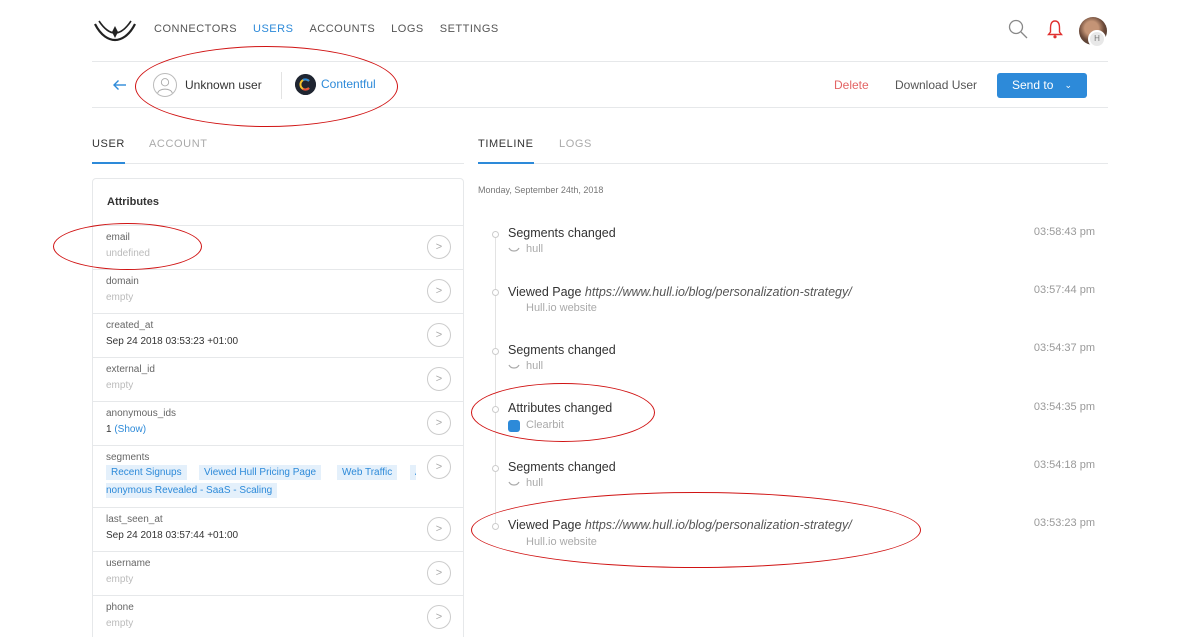 This screenshot has height=637, width=1200. I want to click on attribute-key: domain, so click(122, 281).